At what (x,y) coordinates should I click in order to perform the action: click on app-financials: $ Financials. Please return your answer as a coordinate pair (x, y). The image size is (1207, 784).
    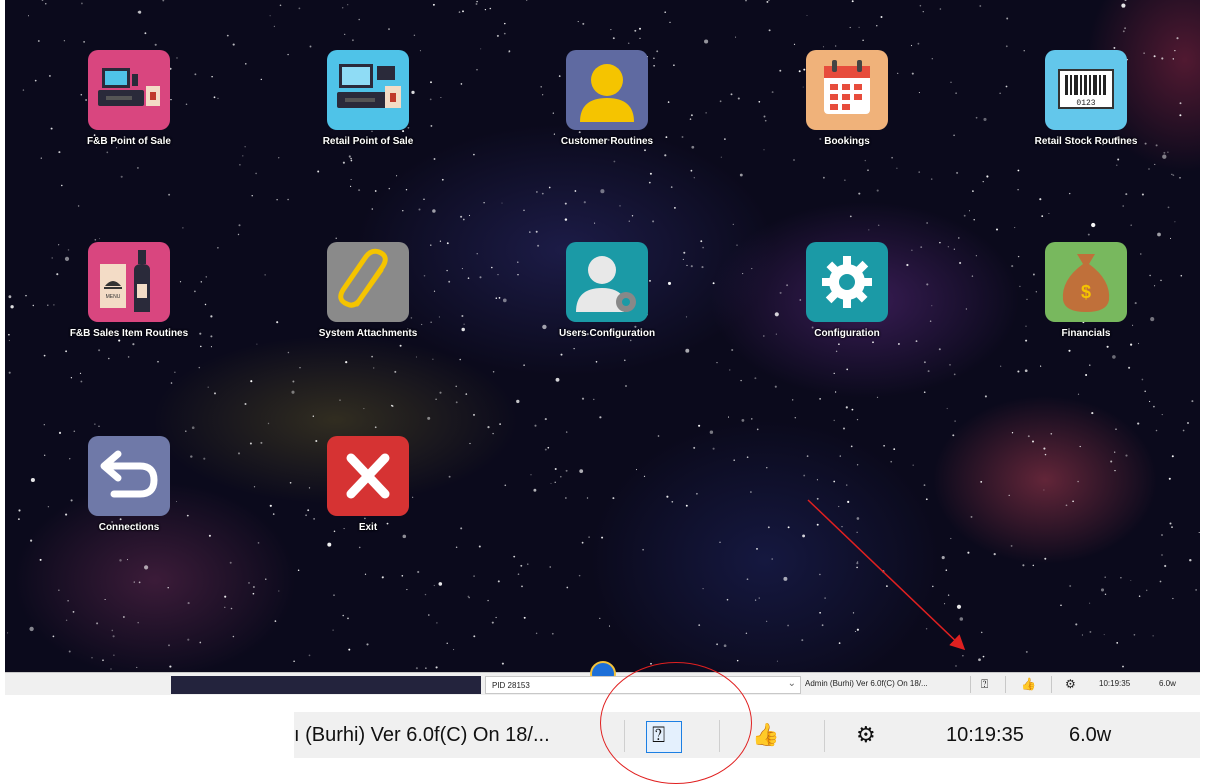
    Looking at the image, I should click on (1086, 290).